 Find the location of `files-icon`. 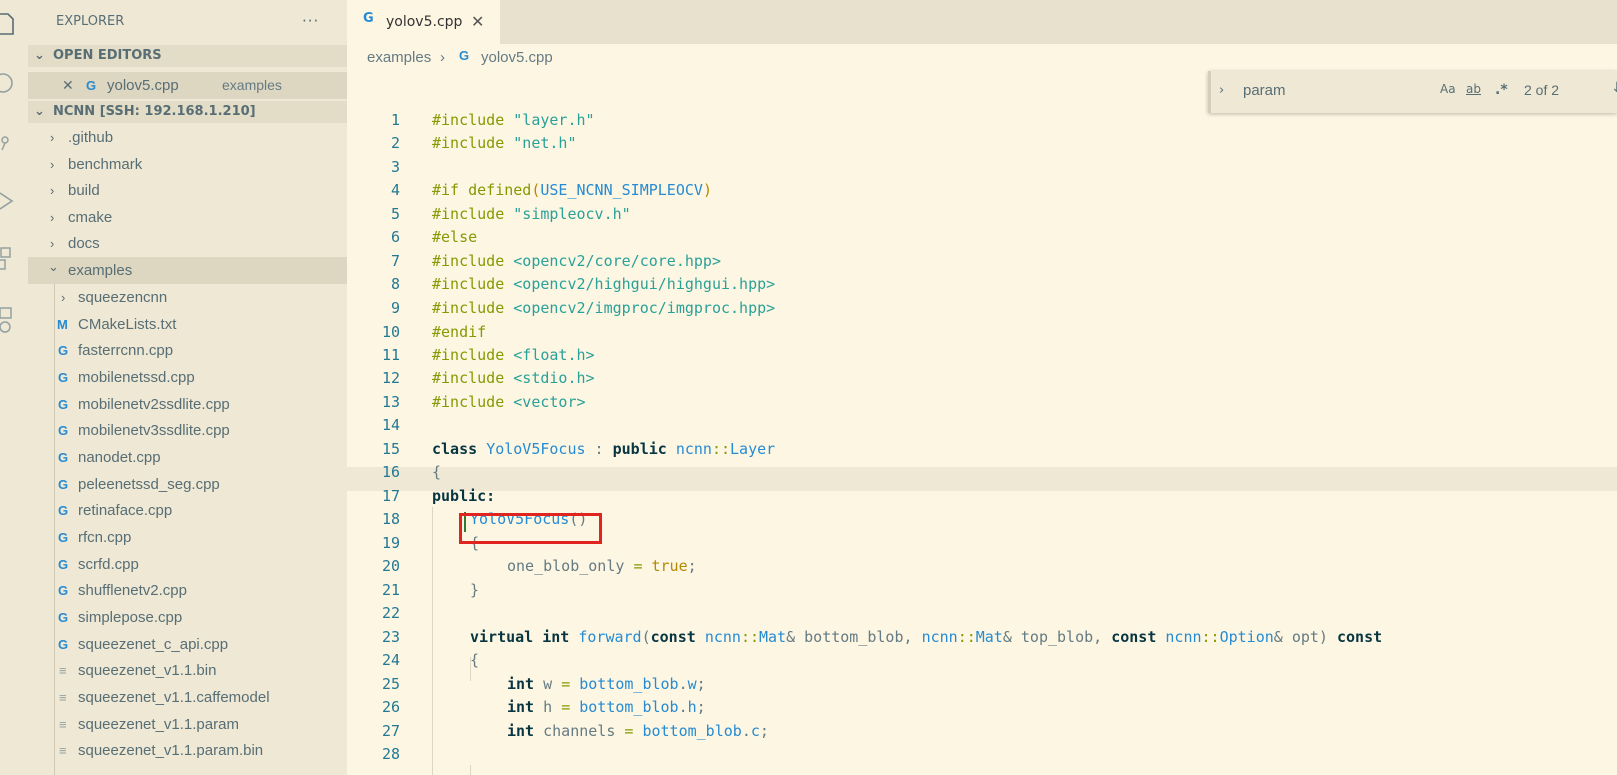

files-icon is located at coordinates (7, 23).